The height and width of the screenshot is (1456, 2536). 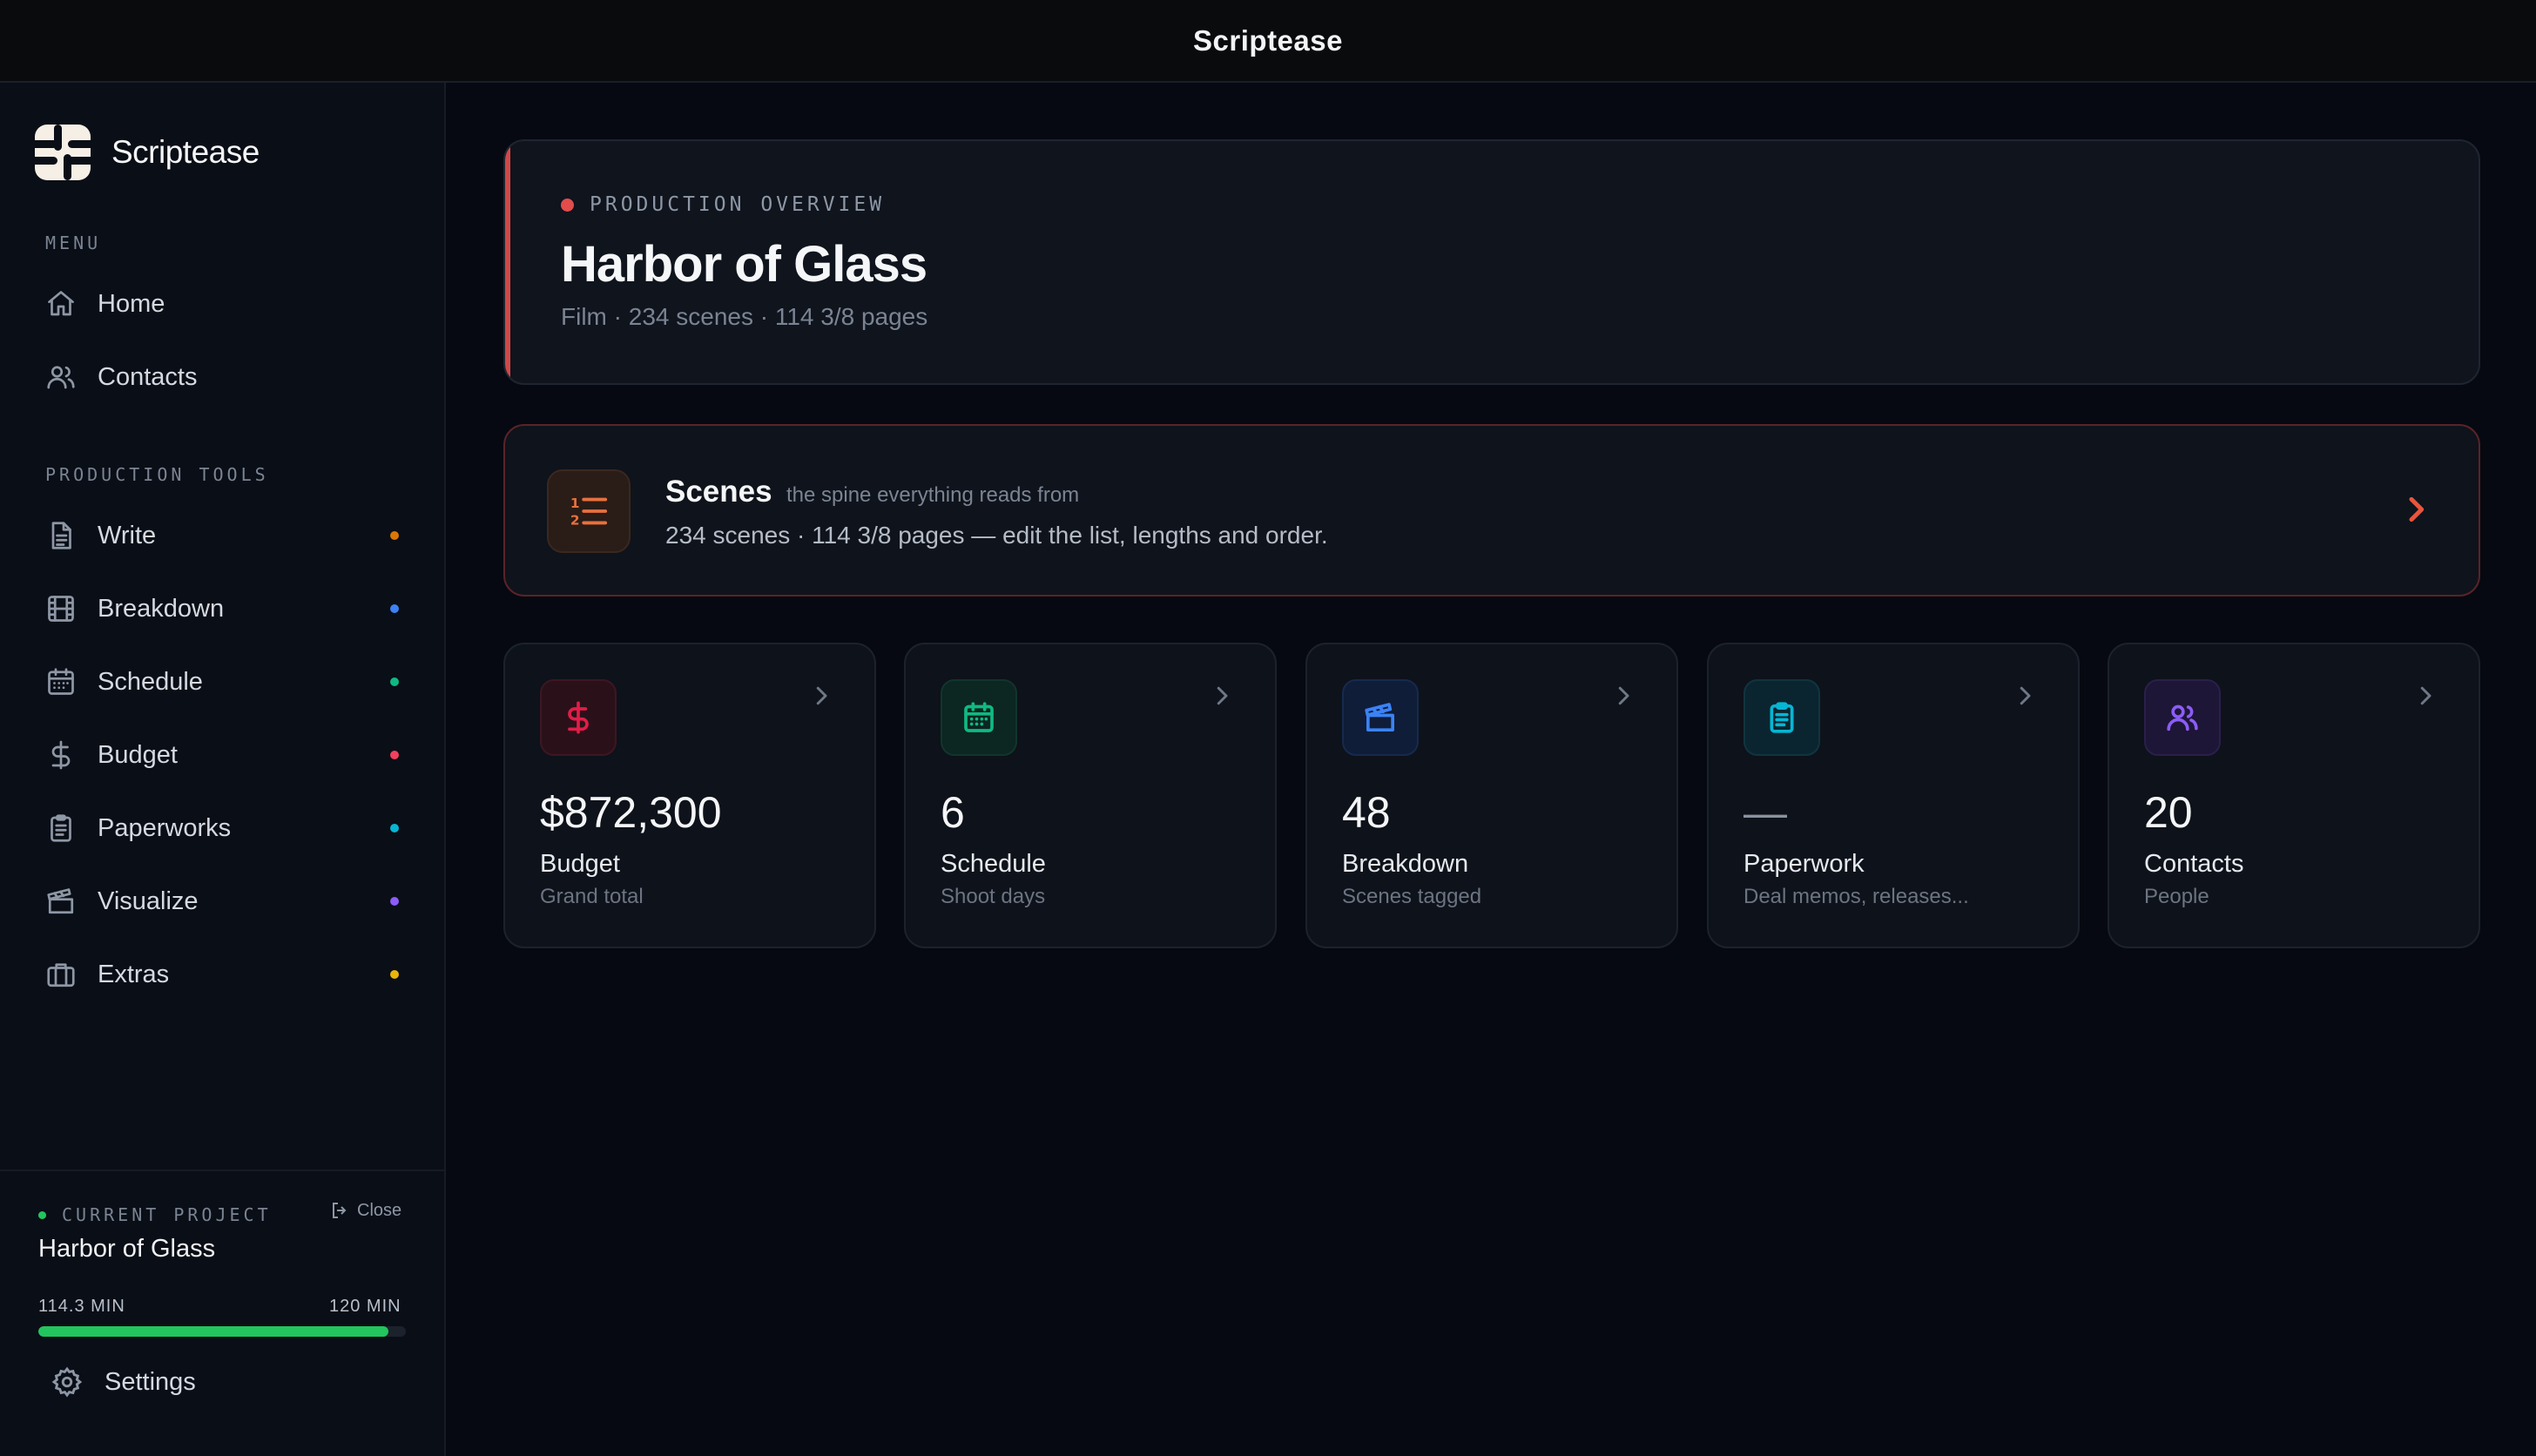 I want to click on sidebar-item-schedule: Schedule, so click(x=226, y=682).